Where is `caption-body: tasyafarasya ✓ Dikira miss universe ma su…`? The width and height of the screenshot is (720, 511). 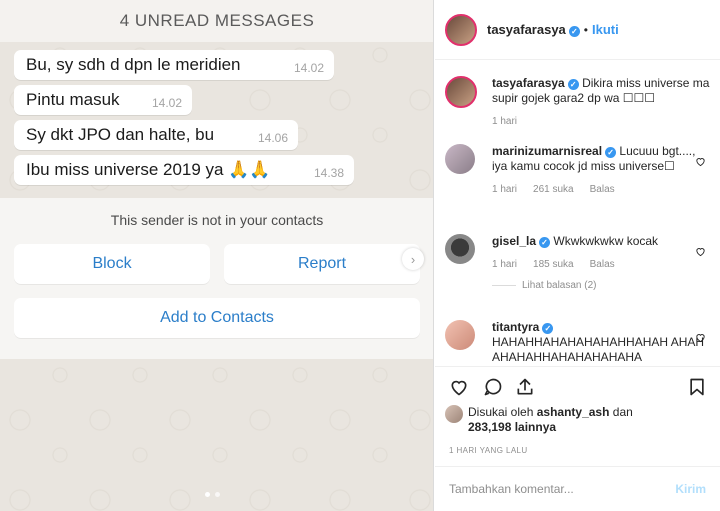
caption-body: tasyafarasya ✓ Dikira miss universe ma su… is located at coordinates (601, 91).